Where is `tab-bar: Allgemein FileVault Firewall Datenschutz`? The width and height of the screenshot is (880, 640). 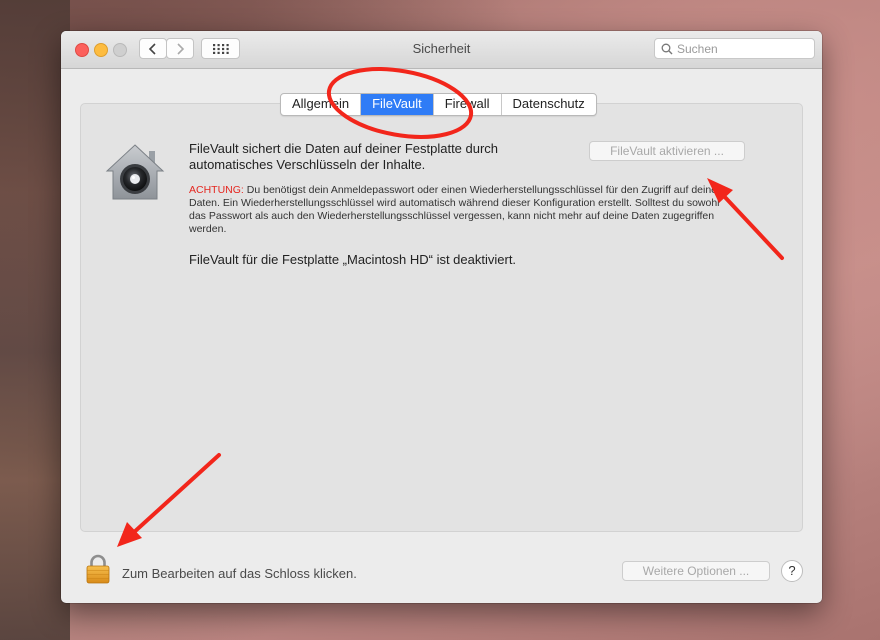
tab-bar: Allgemein FileVault Firewall Datenschutz is located at coordinates (438, 104).